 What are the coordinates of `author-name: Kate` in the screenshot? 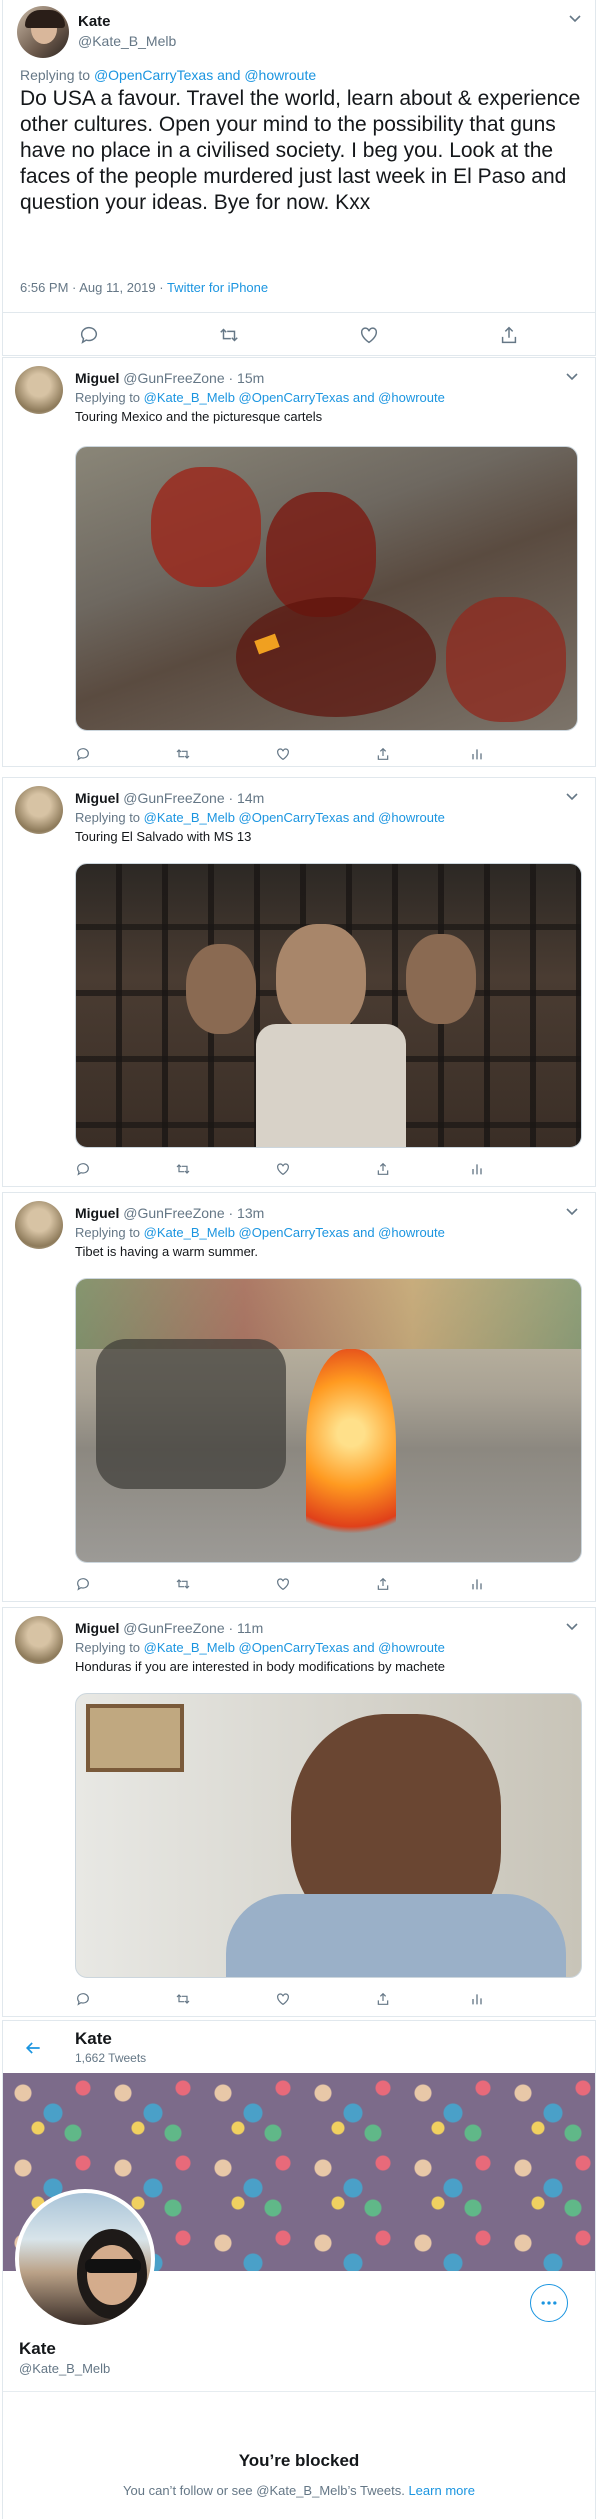 It's located at (94, 21).